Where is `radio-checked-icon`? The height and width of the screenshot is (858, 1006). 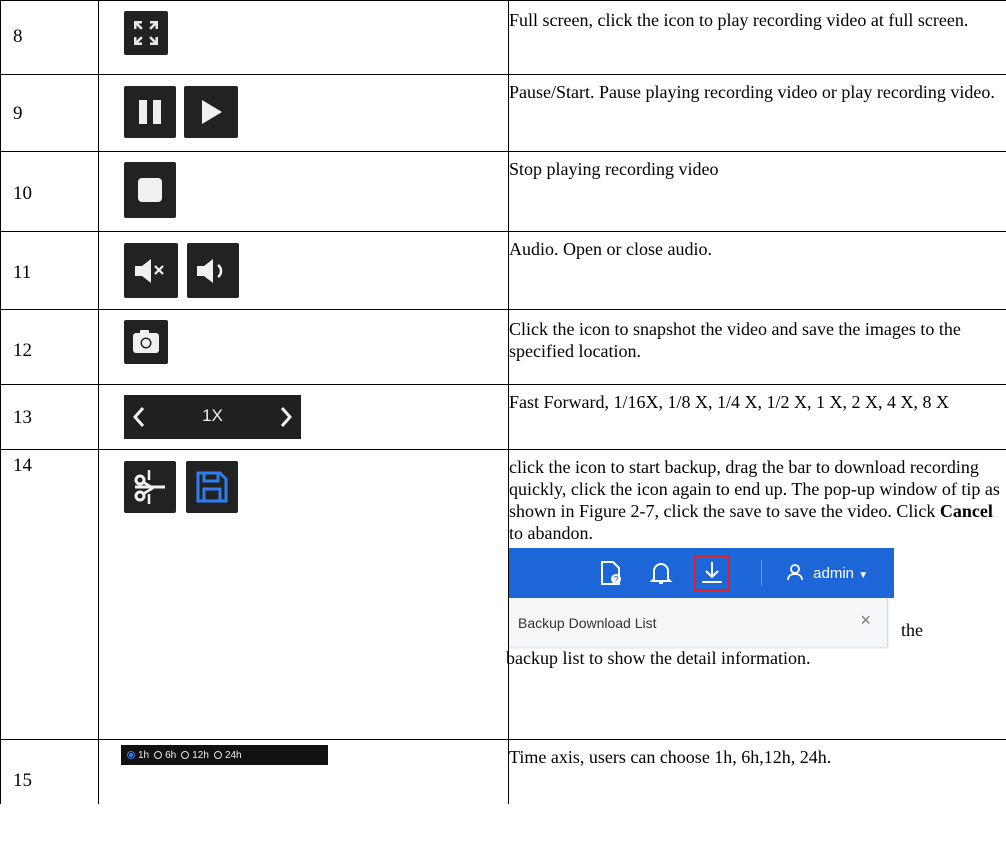 radio-checked-icon is located at coordinates (131, 755).